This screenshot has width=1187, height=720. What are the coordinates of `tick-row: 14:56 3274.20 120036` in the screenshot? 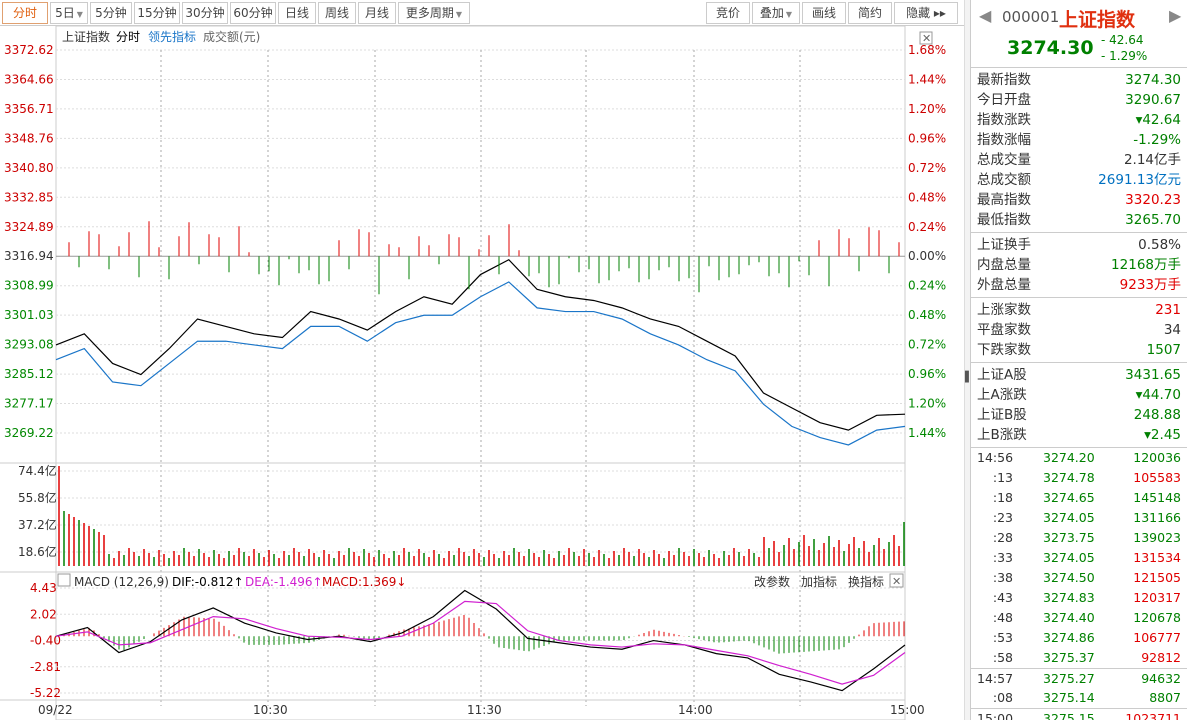 It's located at (1079, 458).